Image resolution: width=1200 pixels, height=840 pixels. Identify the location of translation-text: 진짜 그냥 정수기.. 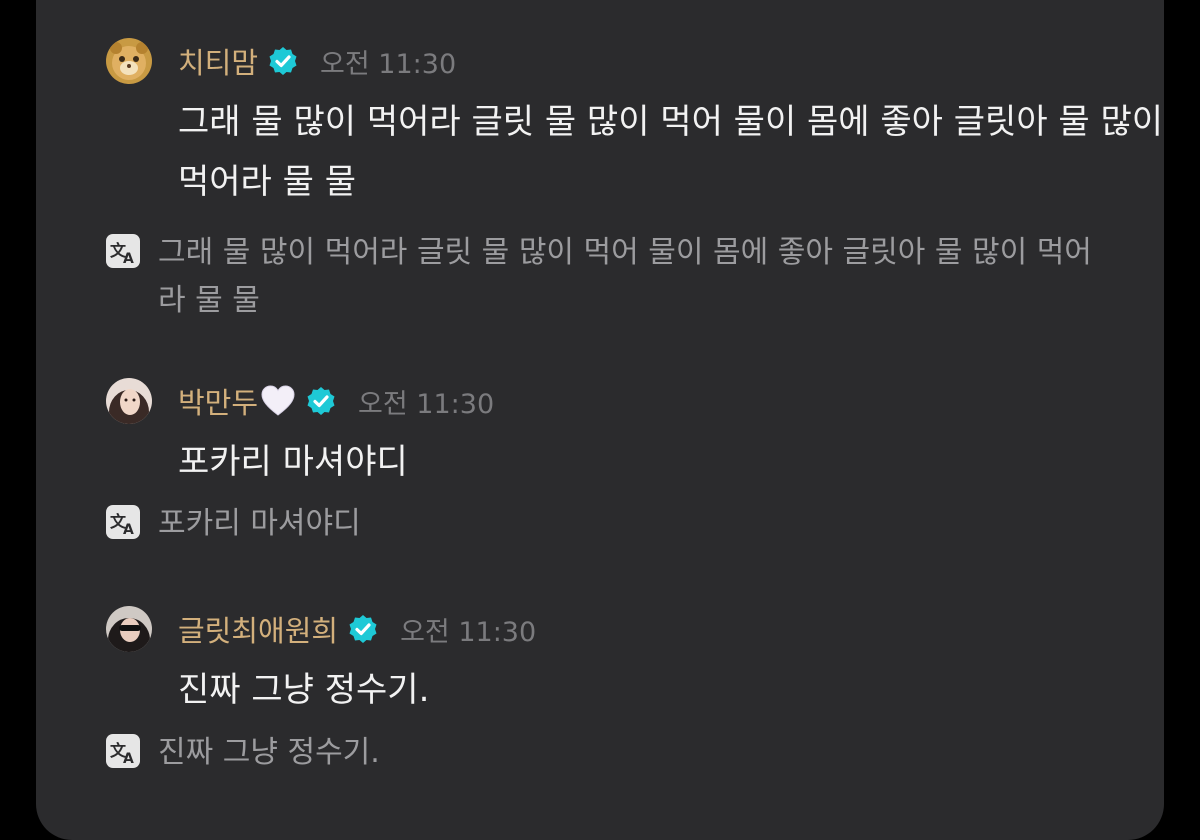
(269, 752).